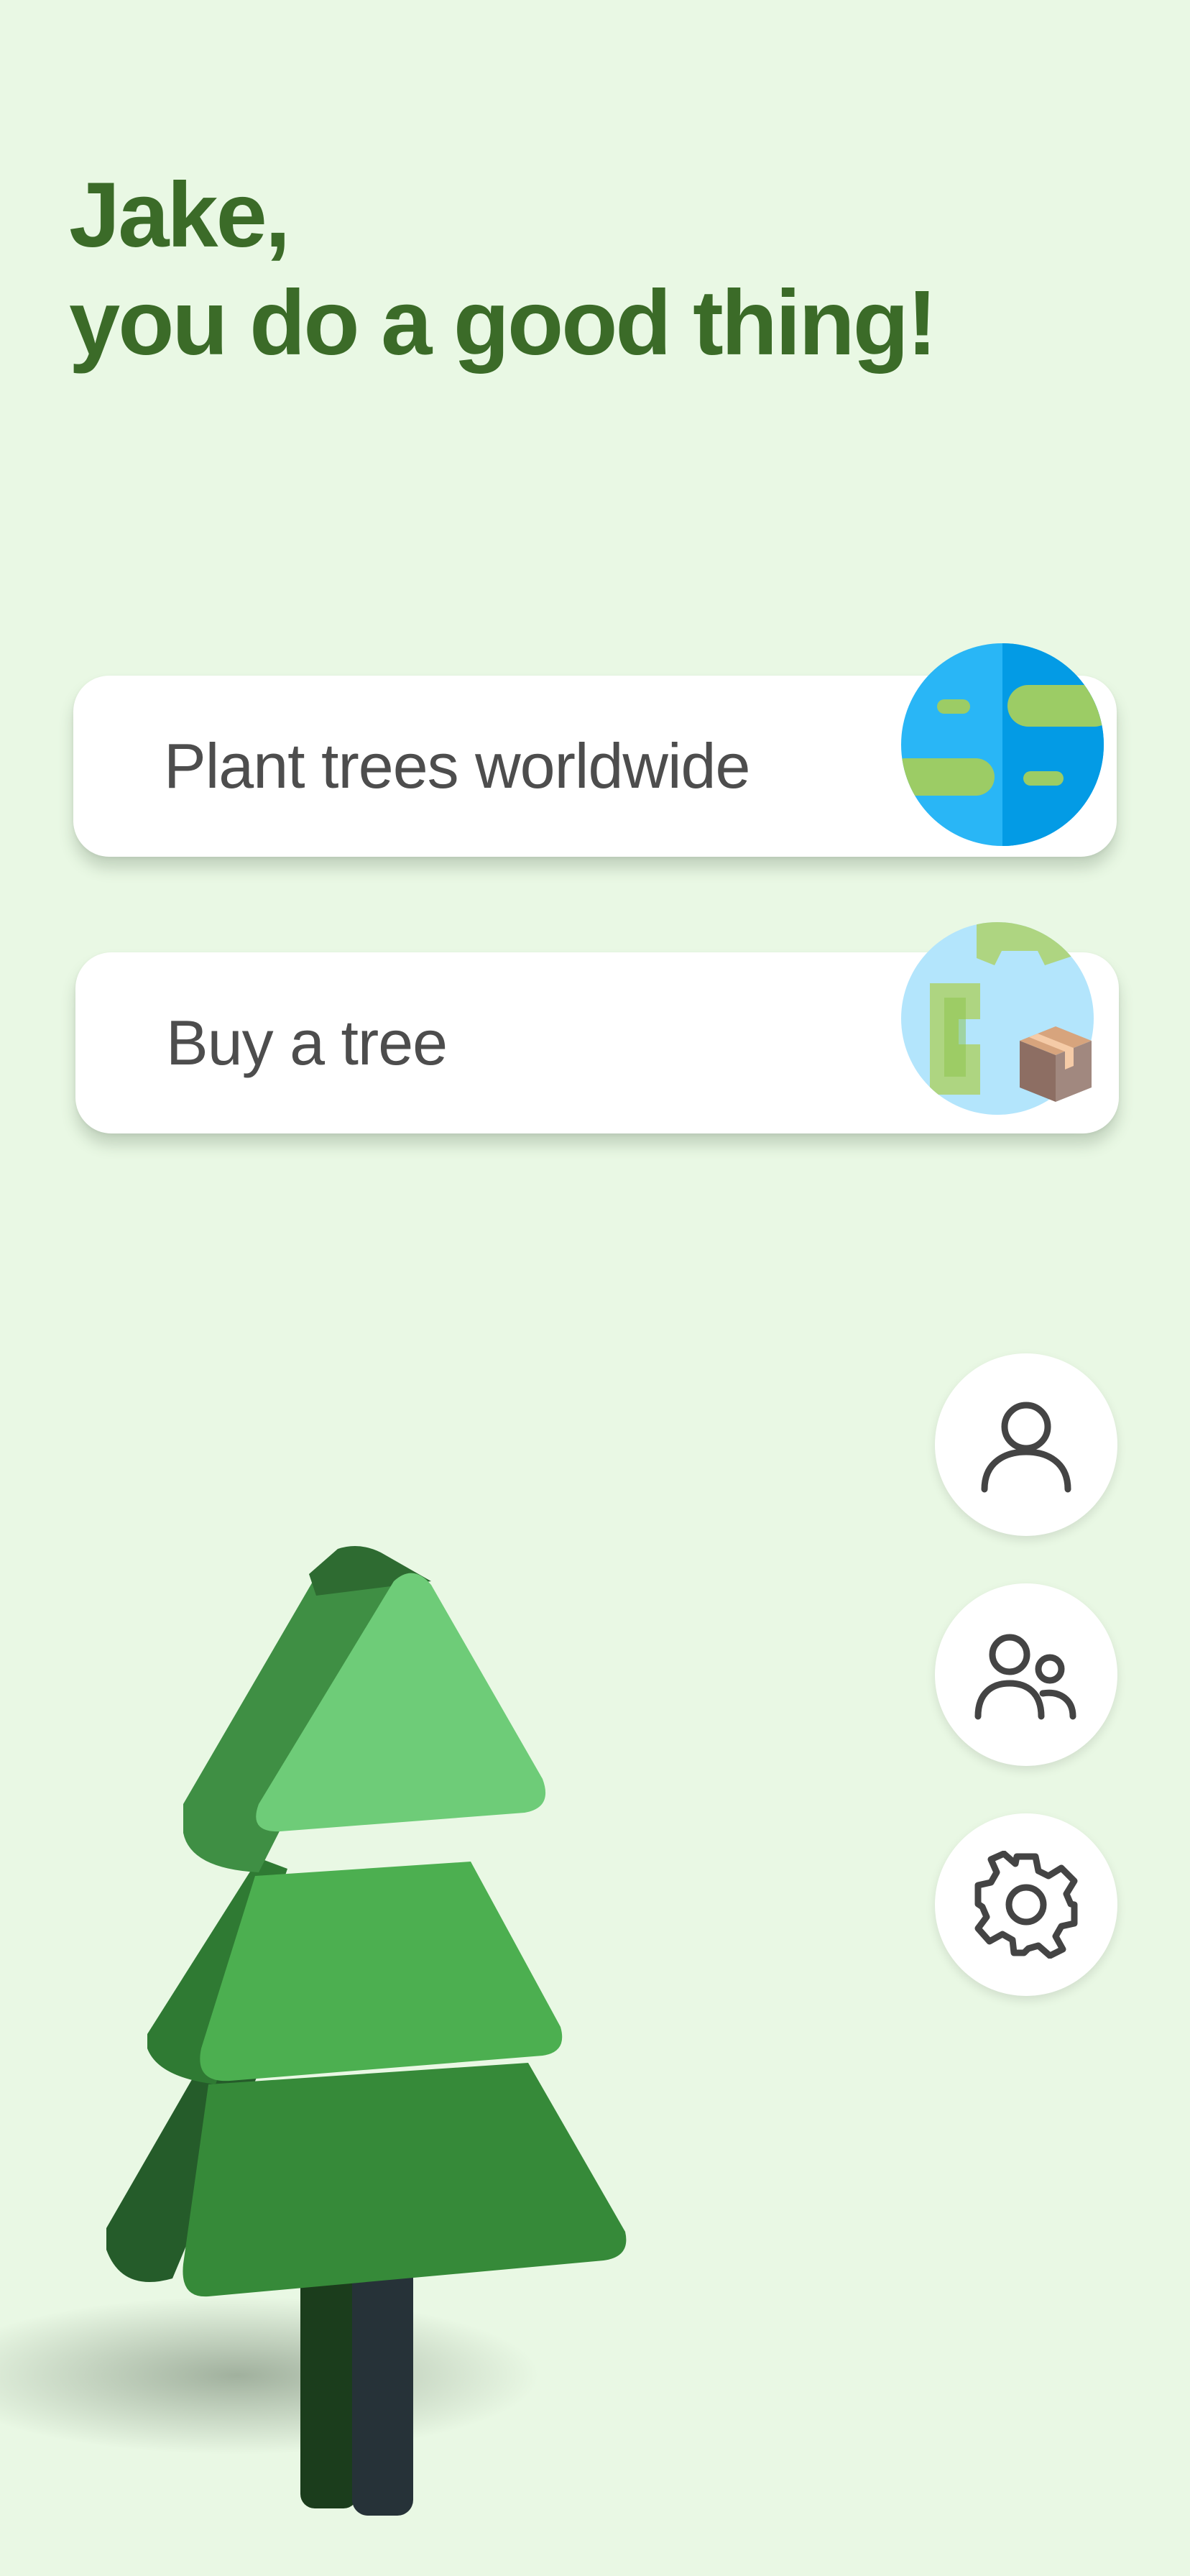 This screenshot has width=1190, height=2576. I want to click on friends-button, so click(1026, 1674).